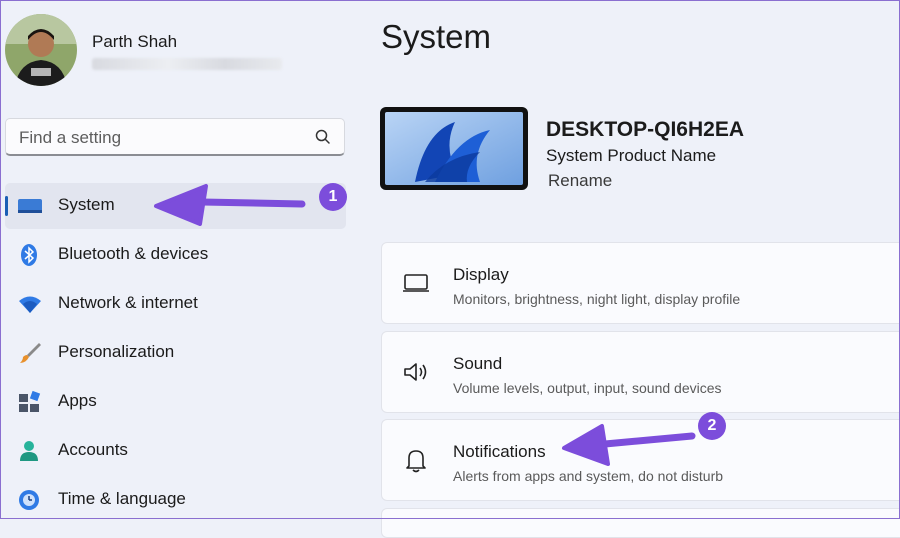 This screenshot has height=538, width=900. I want to click on user-name: Parth Shah, so click(135, 41).